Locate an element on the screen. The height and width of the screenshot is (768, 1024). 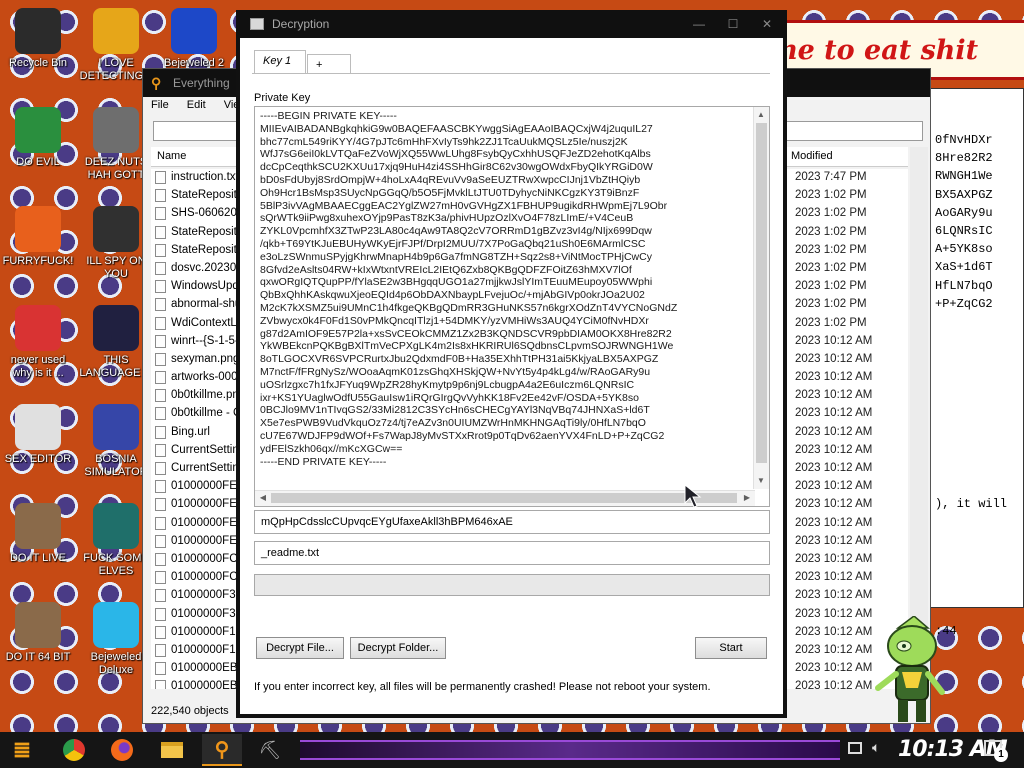
menu-file: File is located at coordinates (160, 110).